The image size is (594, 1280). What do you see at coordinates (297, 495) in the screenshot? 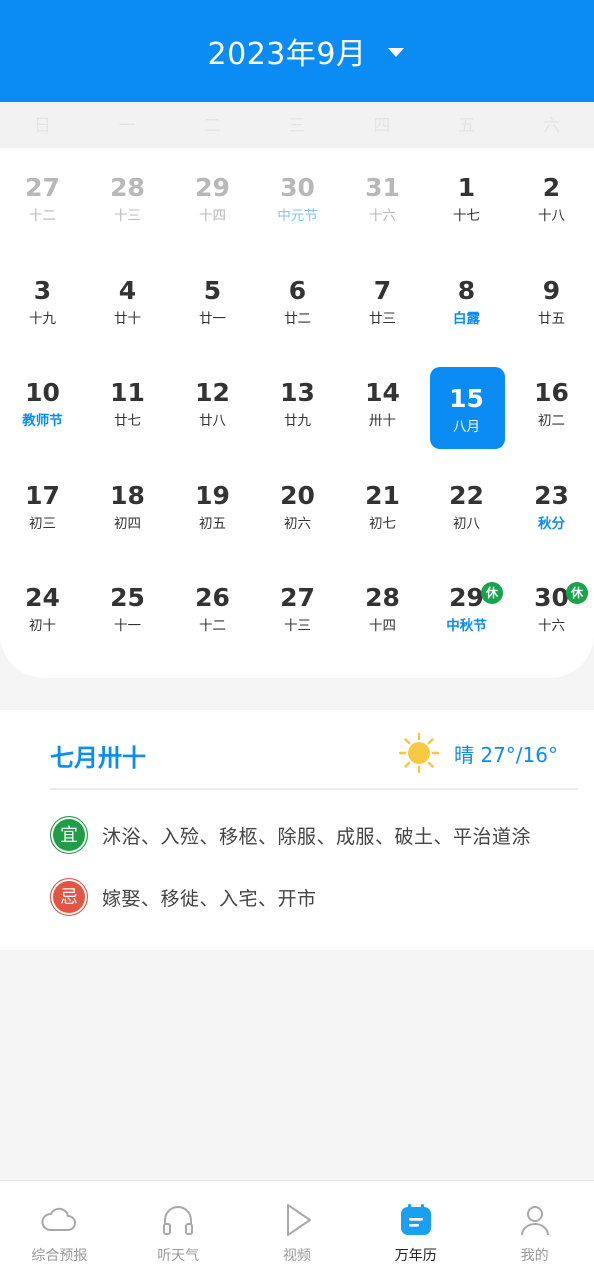
I see `day-number: 20` at bounding box center [297, 495].